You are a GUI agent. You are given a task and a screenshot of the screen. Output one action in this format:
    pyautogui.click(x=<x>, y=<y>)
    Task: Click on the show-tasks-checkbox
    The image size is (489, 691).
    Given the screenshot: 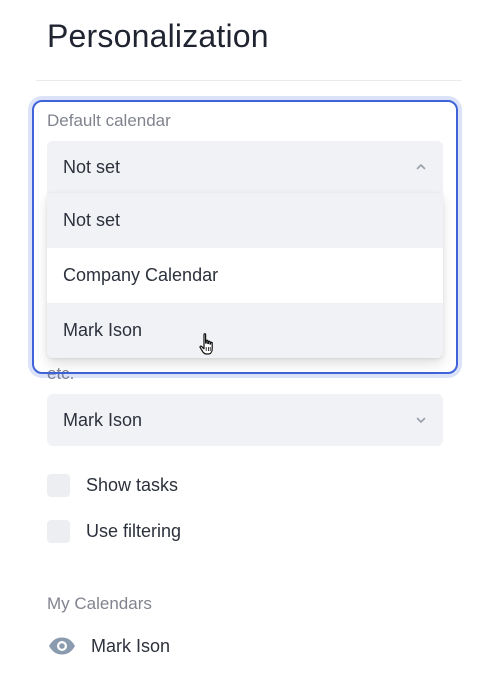 What is the action you would take?
    pyautogui.click(x=58, y=485)
    